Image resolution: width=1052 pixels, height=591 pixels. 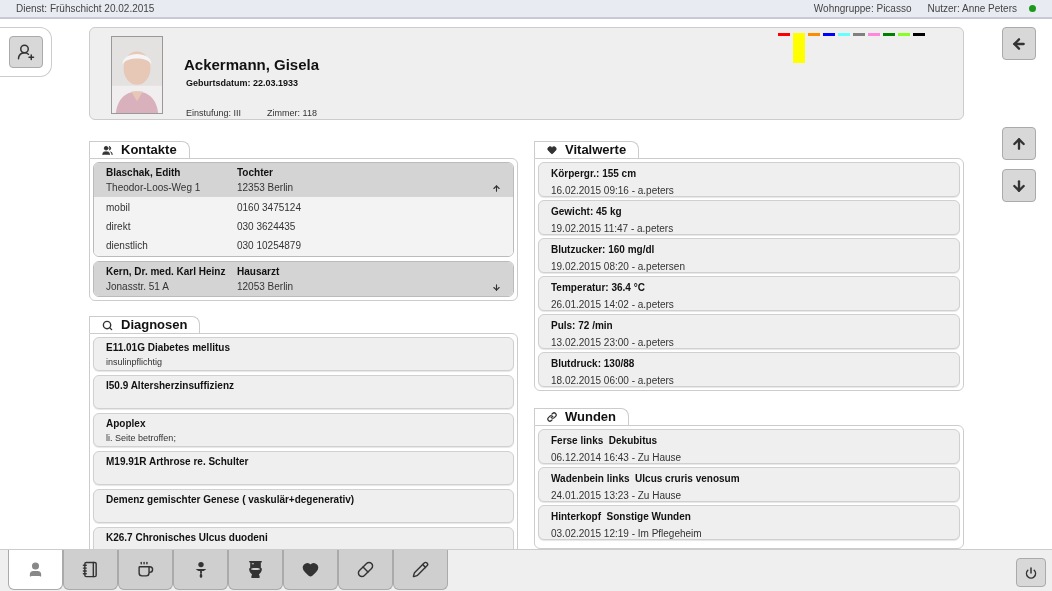 I want to click on contact-relation: Hausarzt, so click(x=259, y=272).